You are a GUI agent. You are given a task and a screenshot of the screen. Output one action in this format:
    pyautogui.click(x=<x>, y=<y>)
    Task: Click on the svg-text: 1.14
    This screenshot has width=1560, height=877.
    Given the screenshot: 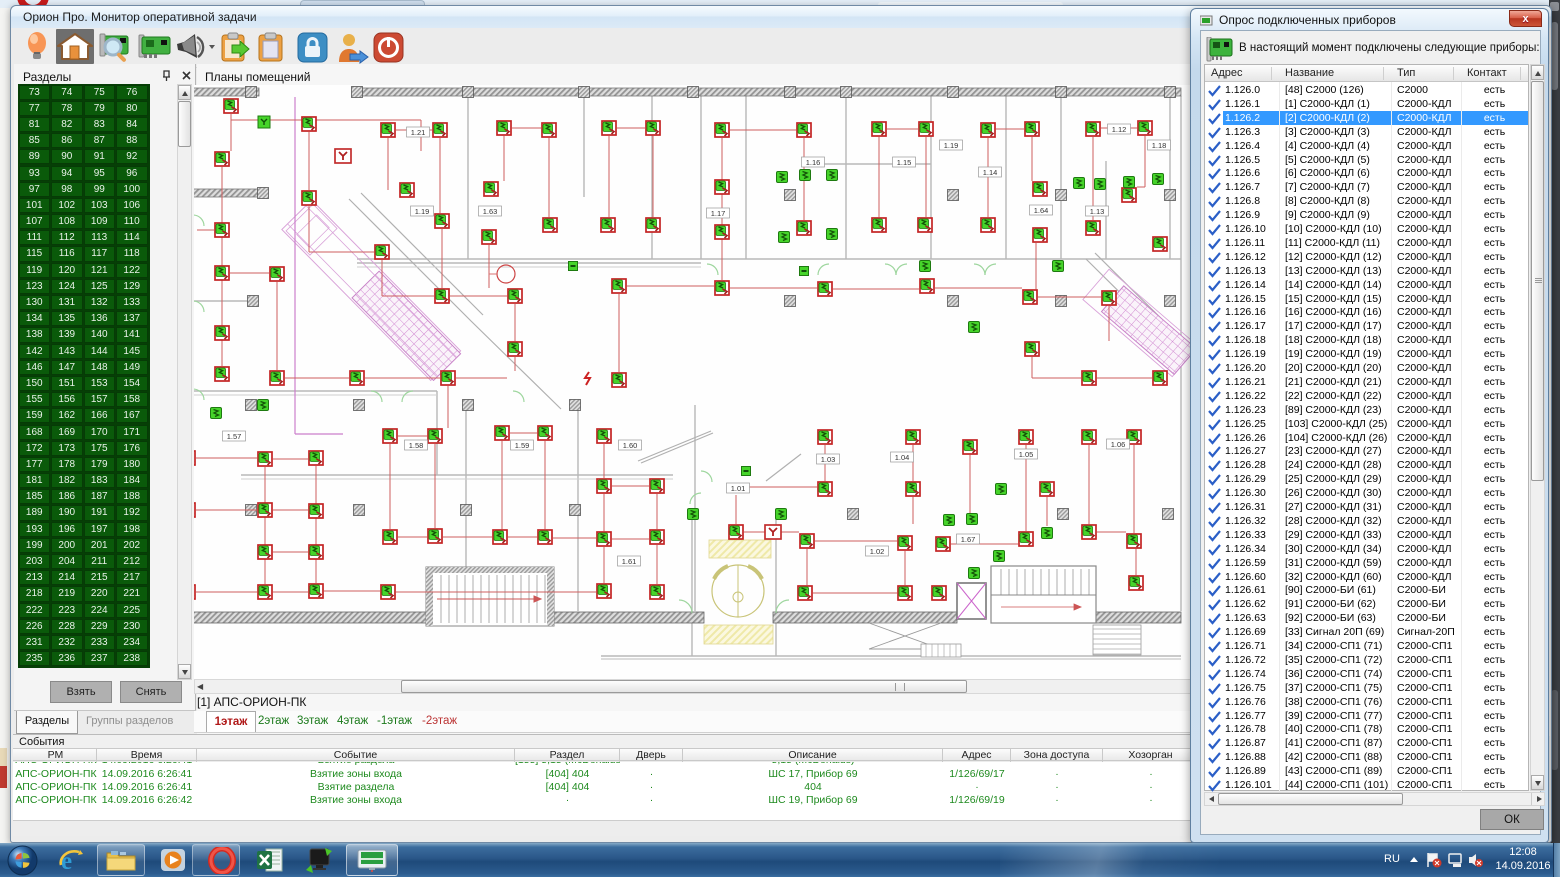 What is the action you would take?
    pyautogui.click(x=990, y=172)
    